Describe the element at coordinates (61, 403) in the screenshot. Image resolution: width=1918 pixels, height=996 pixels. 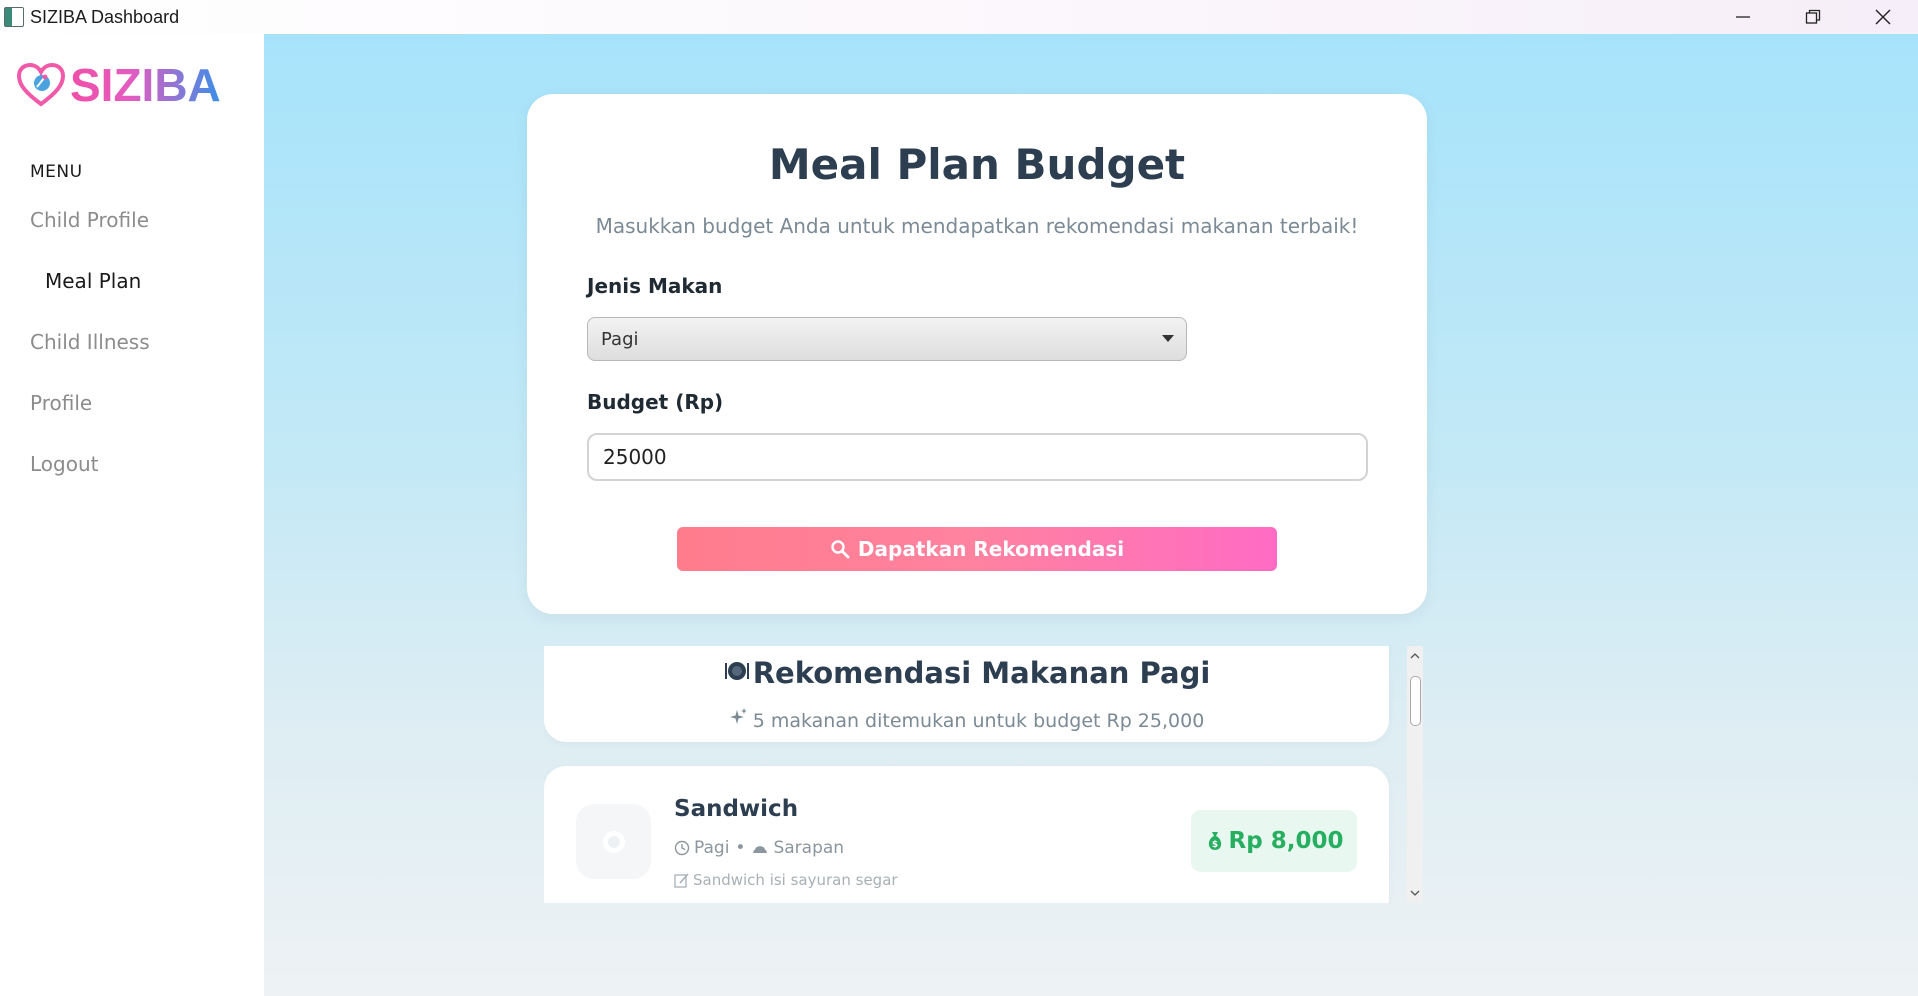
I see `sidebar-item-profile: Profile` at that location.